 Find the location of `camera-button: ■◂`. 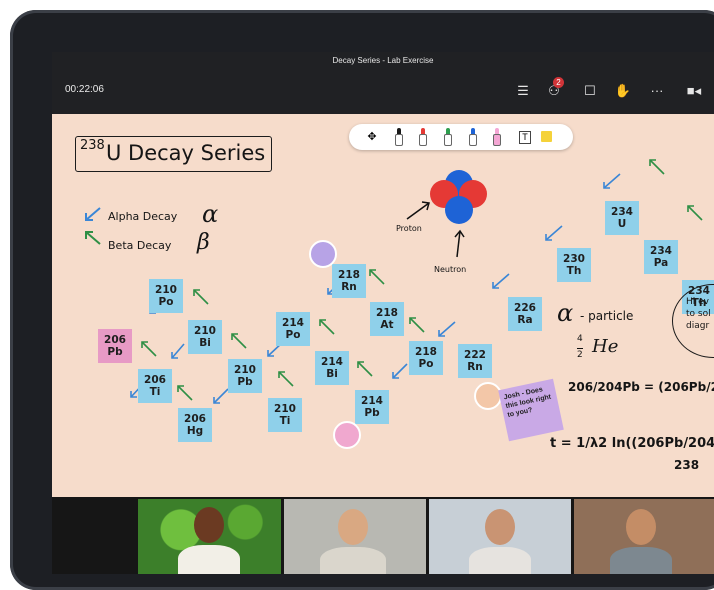

camera-button: ■◂ is located at coordinates (694, 91).